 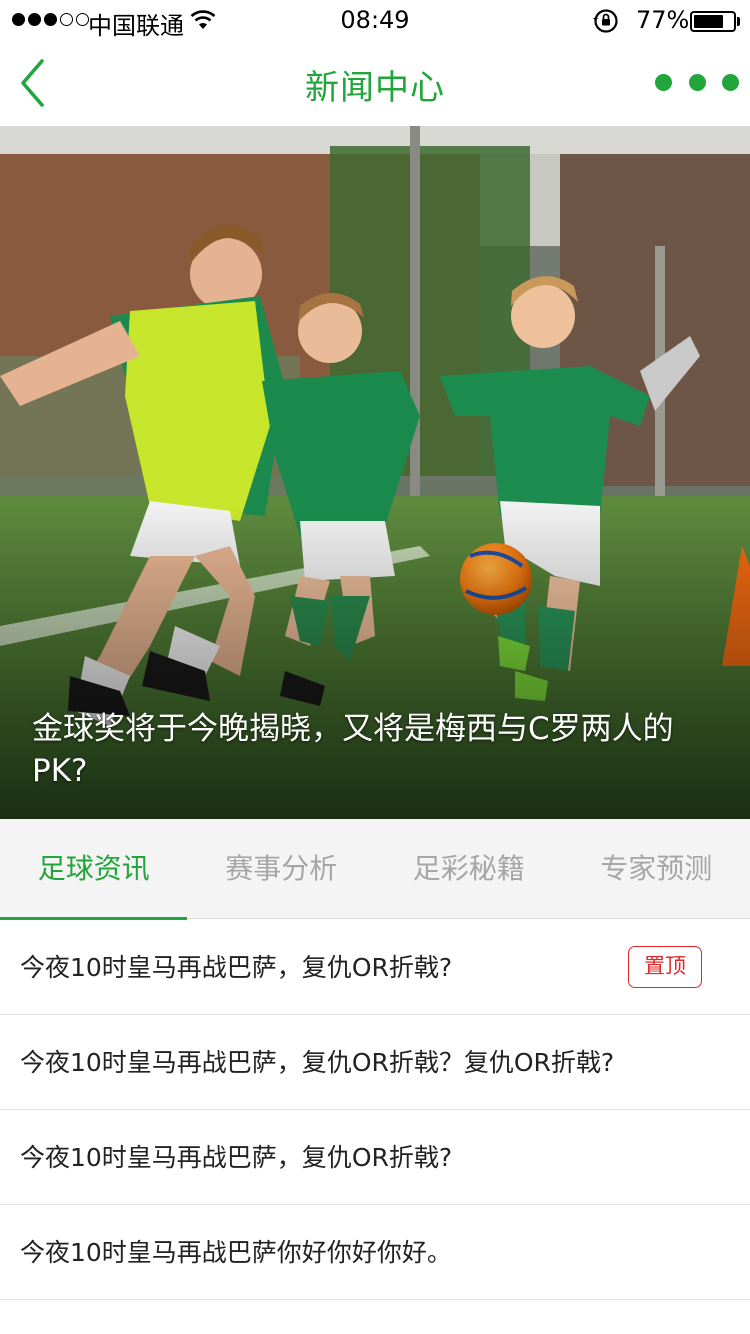 What do you see at coordinates (713, 21) in the screenshot?
I see `battery-icon` at bounding box center [713, 21].